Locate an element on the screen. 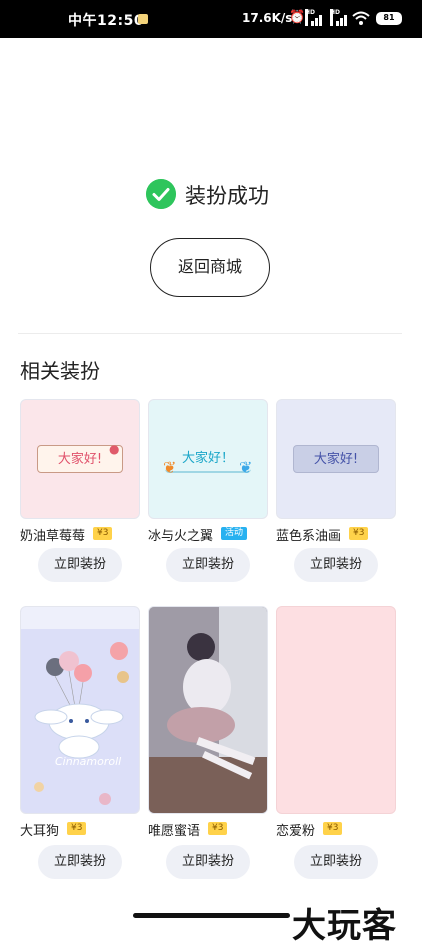 Image resolution: width=422 pixels, height=945 pixels. outfit-name: 唯愿蜜语 is located at coordinates (174, 831).